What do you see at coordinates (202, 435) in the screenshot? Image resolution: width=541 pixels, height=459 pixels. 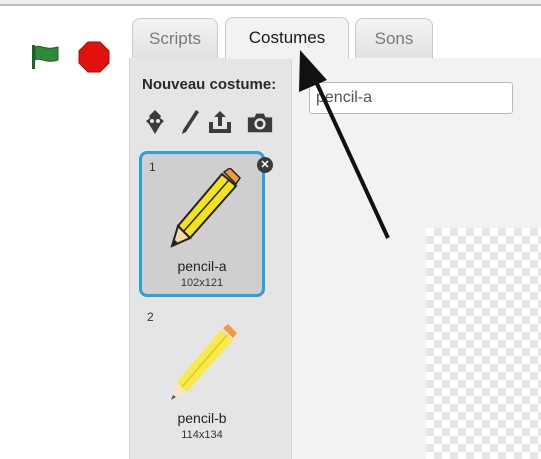 I see `costume-size: 114x134` at bounding box center [202, 435].